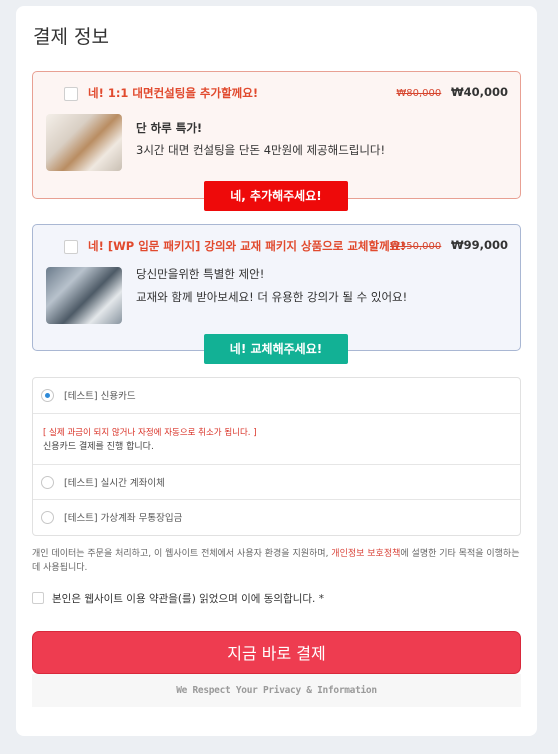 The height and width of the screenshot is (754, 558). I want to click on offer-consulting-description: 3시간 대면 컨설팅을 단돈 4만원에 제공해드립니다!, so click(261, 150).